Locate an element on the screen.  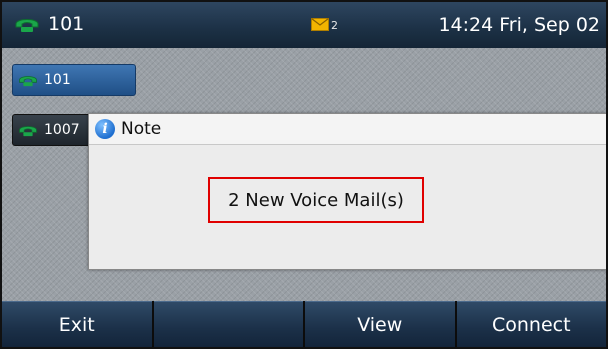
message-highlight: 2 New Voice Mail(s) is located at coordinates (316, 200).